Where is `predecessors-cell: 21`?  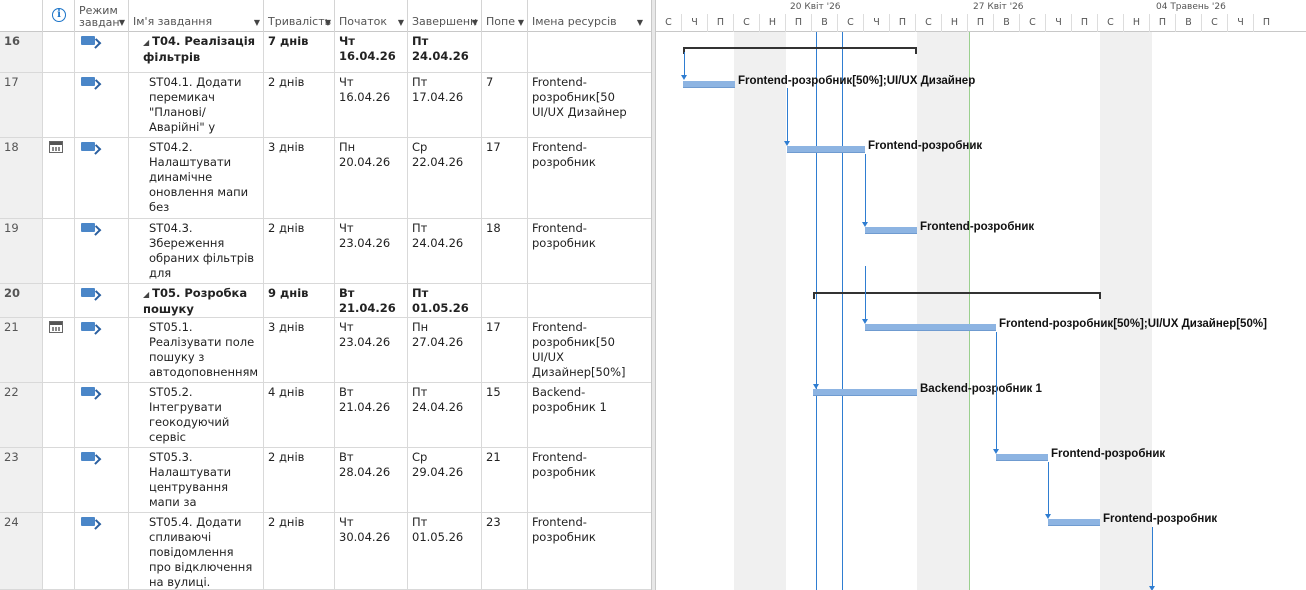 predecessors-cell: 21 is located at coordinates (505, 480).